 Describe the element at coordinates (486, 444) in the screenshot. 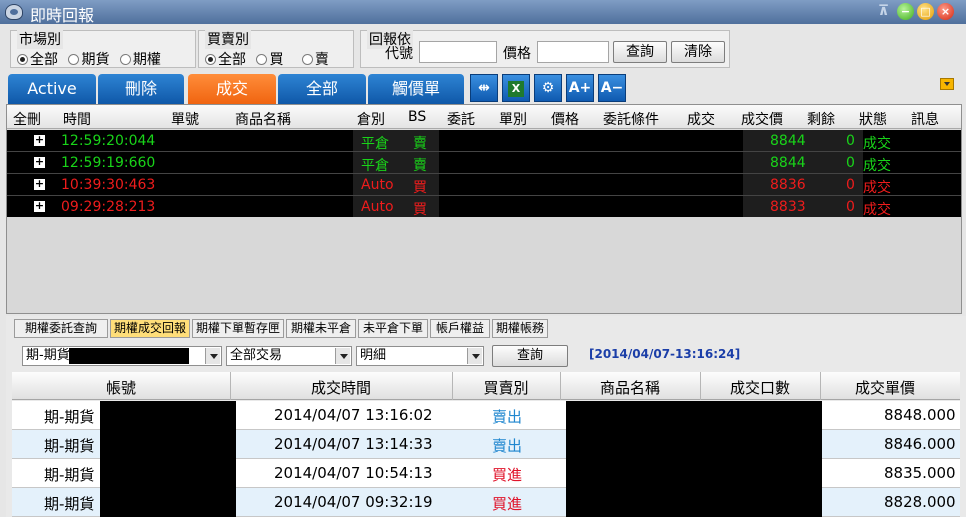

I see `table-row: 期-期貨 2014/04/07 13:14:33 賣出 8846.000` at that location.